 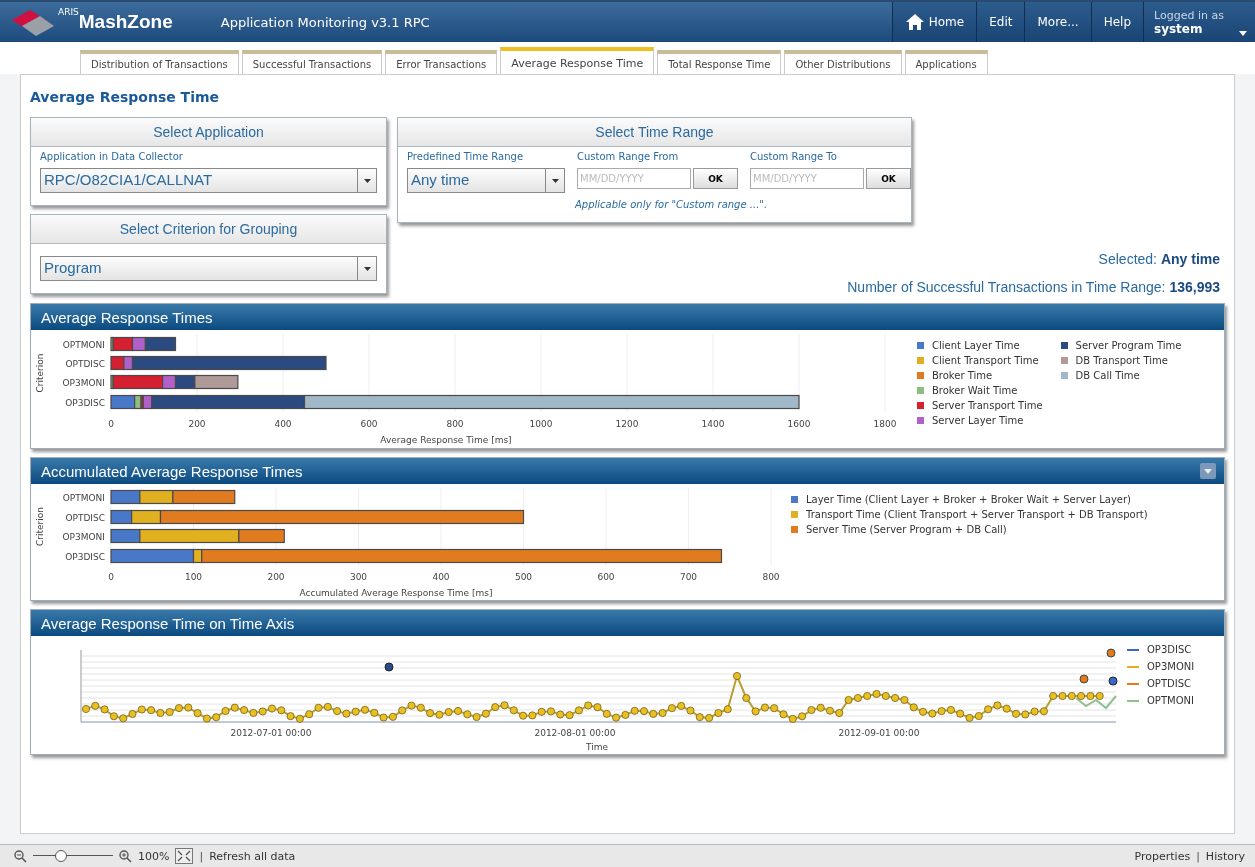 I want to click on page-title: Average Response Time, so click(x=125, y=97).